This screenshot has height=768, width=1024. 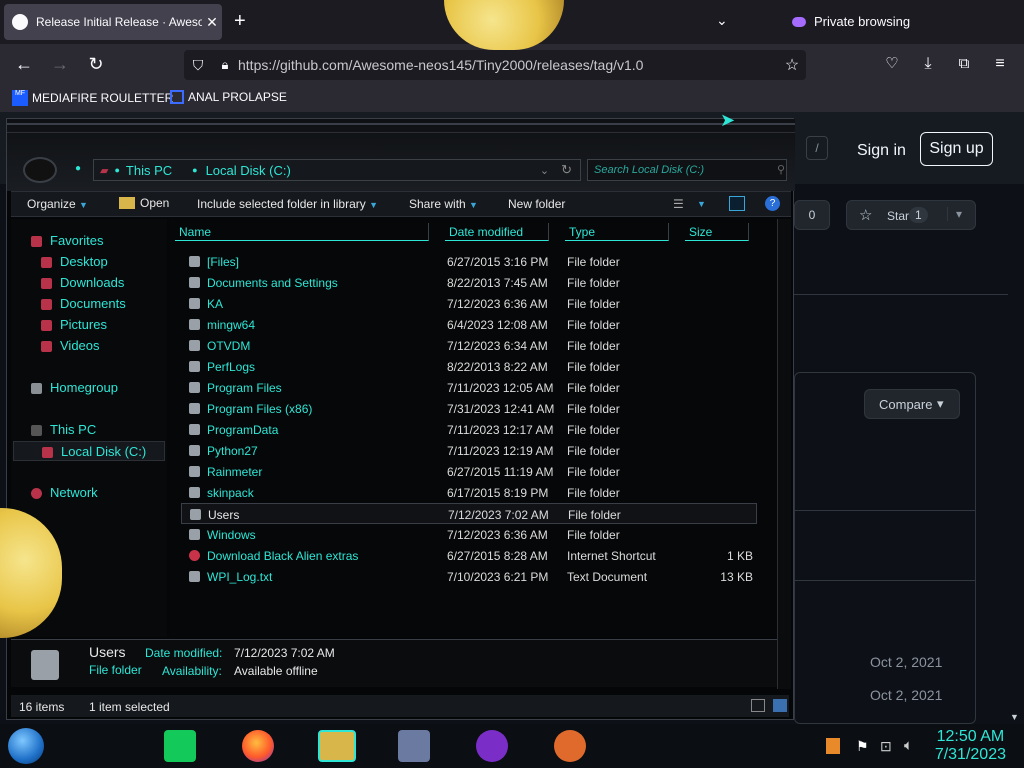 What do you see at coordinates (964, 64) in the screenshot?
I see `extensions-icon: ⧉` at bounding box center [964, 64].